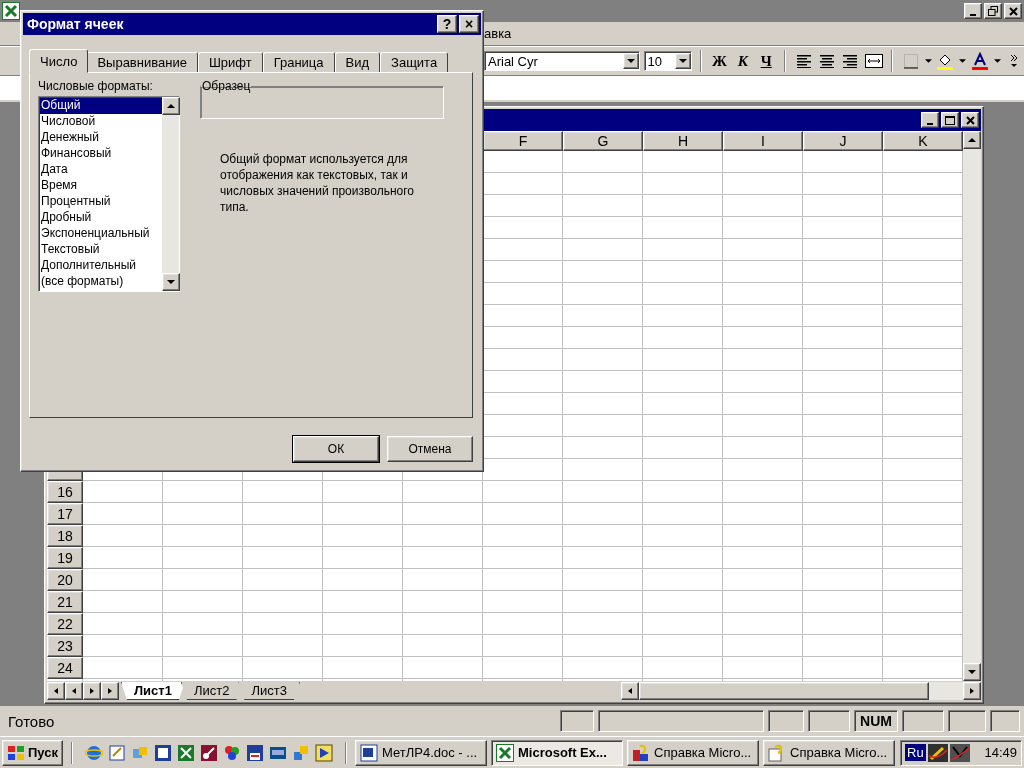 Image resolution: width=1024 pixels, height=768 pixels. What do you see at coordinates (65, 558) in the screenshot?
I see `row-header: 19` at bounding box center [65, 558].